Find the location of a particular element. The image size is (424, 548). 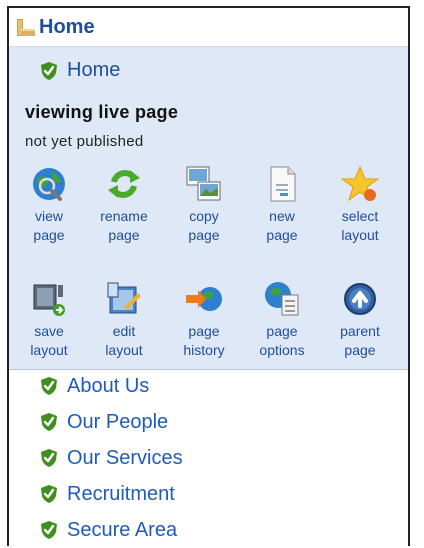

save-layout-icon is located at coordinates (49, 300).